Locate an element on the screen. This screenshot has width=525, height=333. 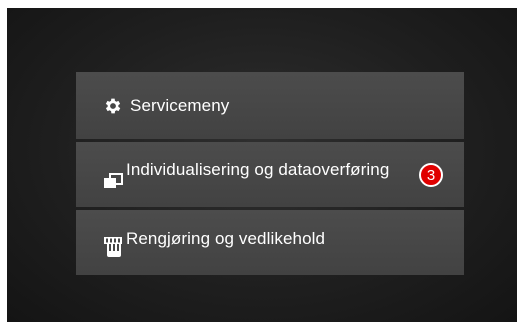
menu-item-label: Servicemeny is located at coordinates (180, 105).